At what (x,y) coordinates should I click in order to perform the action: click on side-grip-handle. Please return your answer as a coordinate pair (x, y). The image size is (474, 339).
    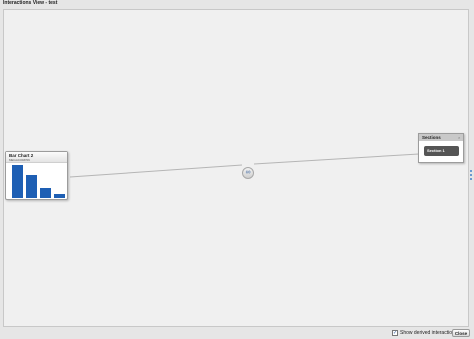
    Looking at the image, I should click on (471, 177).